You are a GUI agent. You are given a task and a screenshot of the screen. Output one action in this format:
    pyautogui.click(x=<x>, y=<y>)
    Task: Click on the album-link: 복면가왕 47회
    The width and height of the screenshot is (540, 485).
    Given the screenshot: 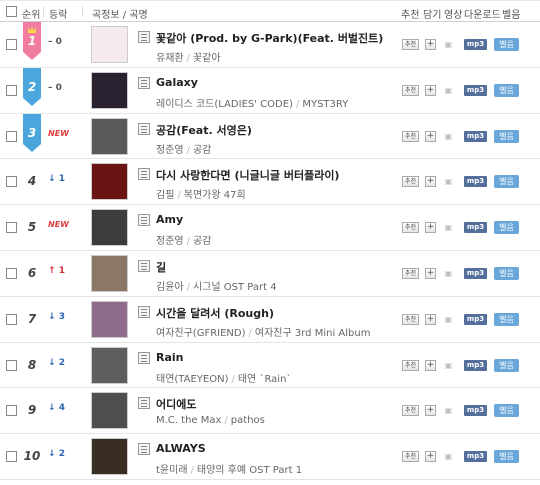 What is the action you would take?
    pyautogui.click(x=215, y=195)
    